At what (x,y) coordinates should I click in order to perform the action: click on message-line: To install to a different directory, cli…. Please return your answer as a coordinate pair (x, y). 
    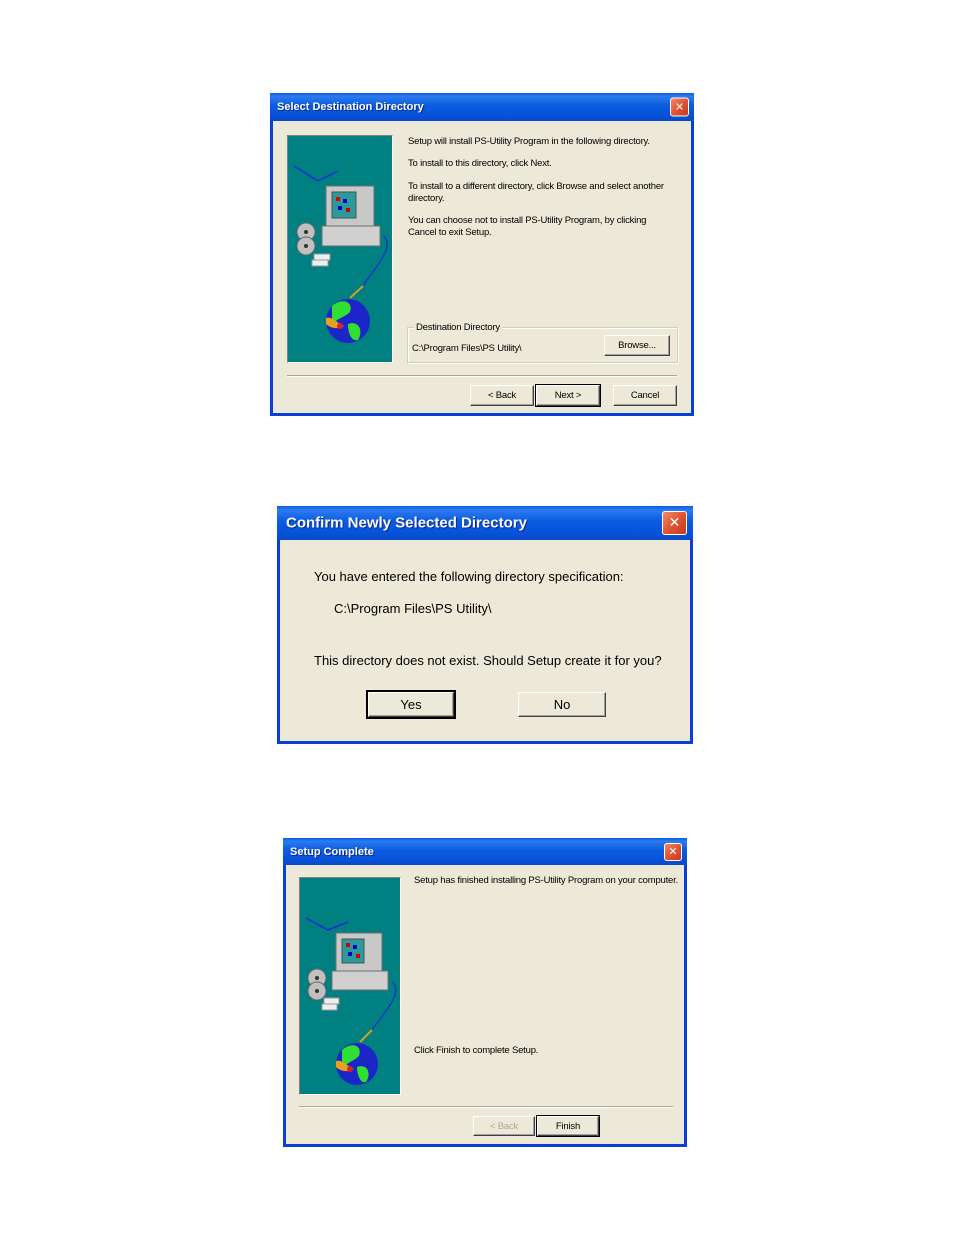
    Looking at the image, I should click on (536, 186).